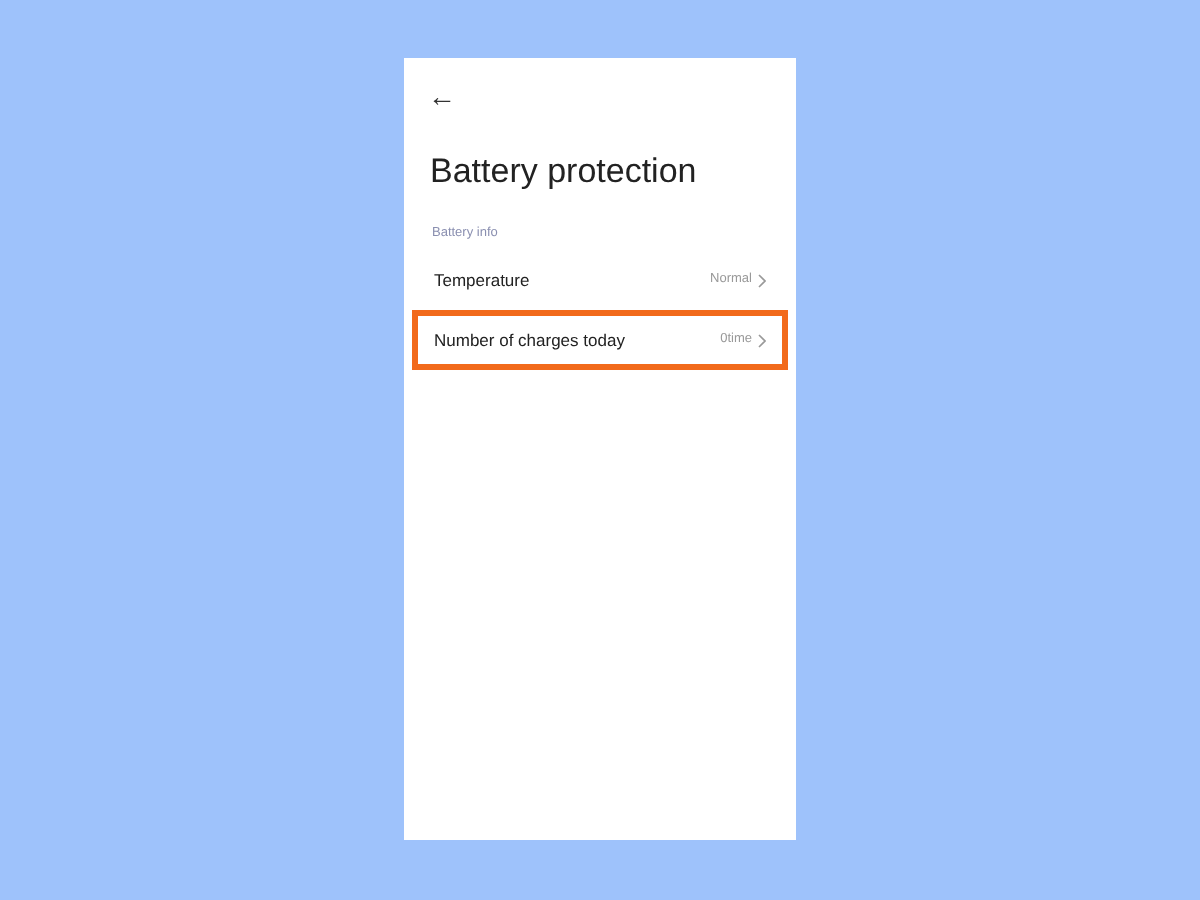  Describe the element at coordinates (482, 280) in the screenshot. I see `row-label: Temperature` at that location.